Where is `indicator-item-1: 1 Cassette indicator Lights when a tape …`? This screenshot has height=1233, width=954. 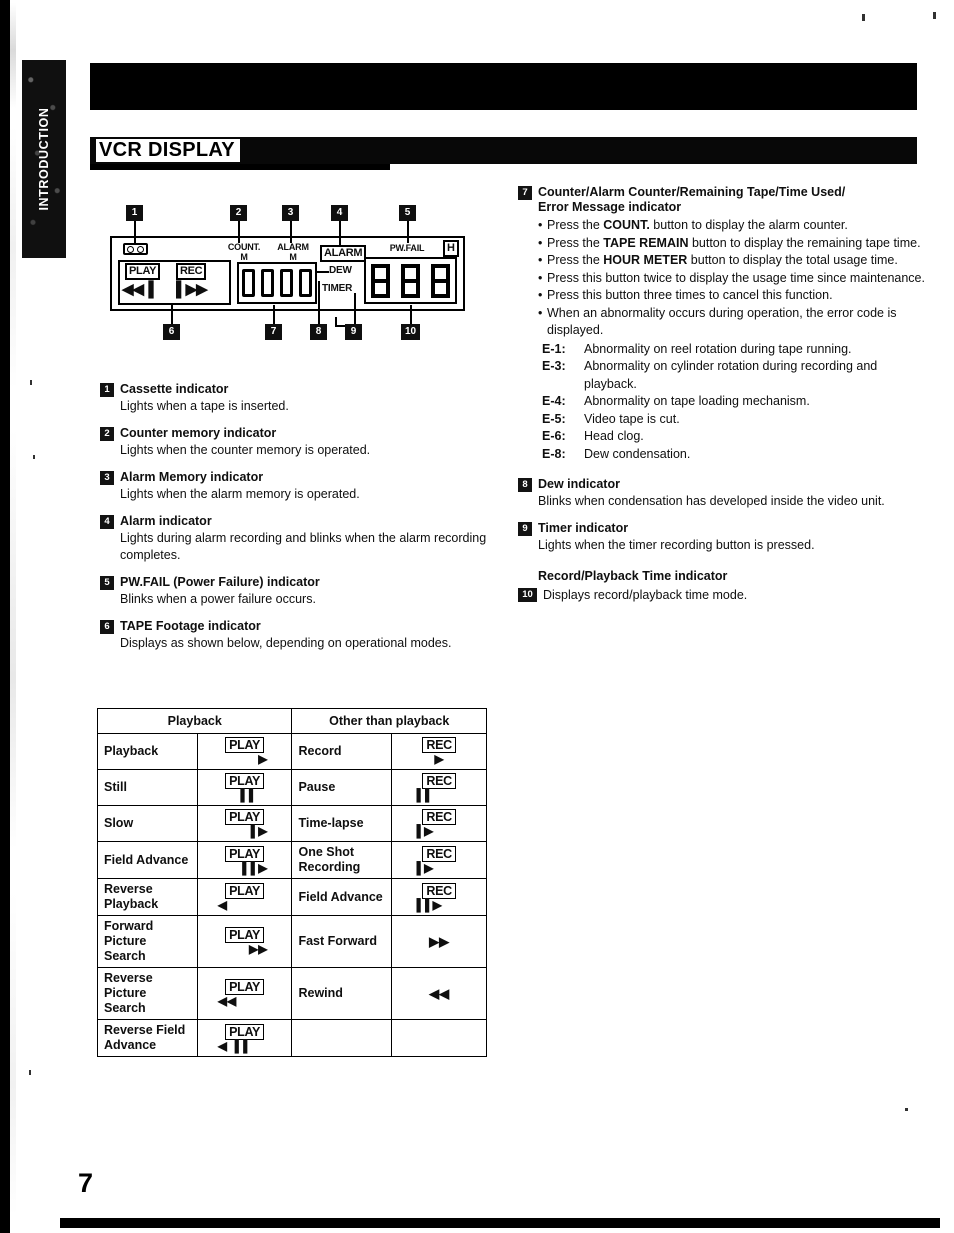
indicator-item-1: 1 Cassette indicator Lights when a tape … is located at coordinates (300, 398).